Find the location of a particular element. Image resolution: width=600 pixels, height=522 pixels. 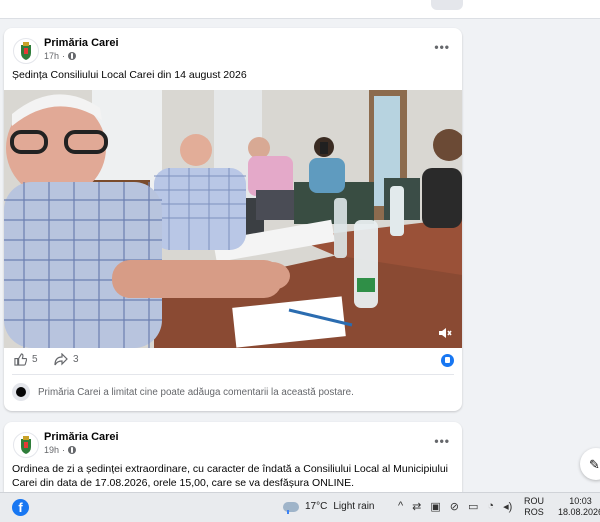

weather-desc: Light rain is located at coordinates (354, 506).